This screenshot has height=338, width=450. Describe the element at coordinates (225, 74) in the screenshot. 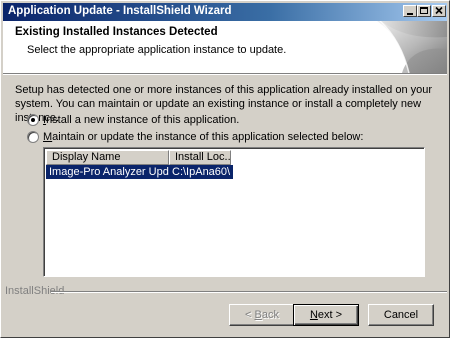

I see `header-divider` at that location.